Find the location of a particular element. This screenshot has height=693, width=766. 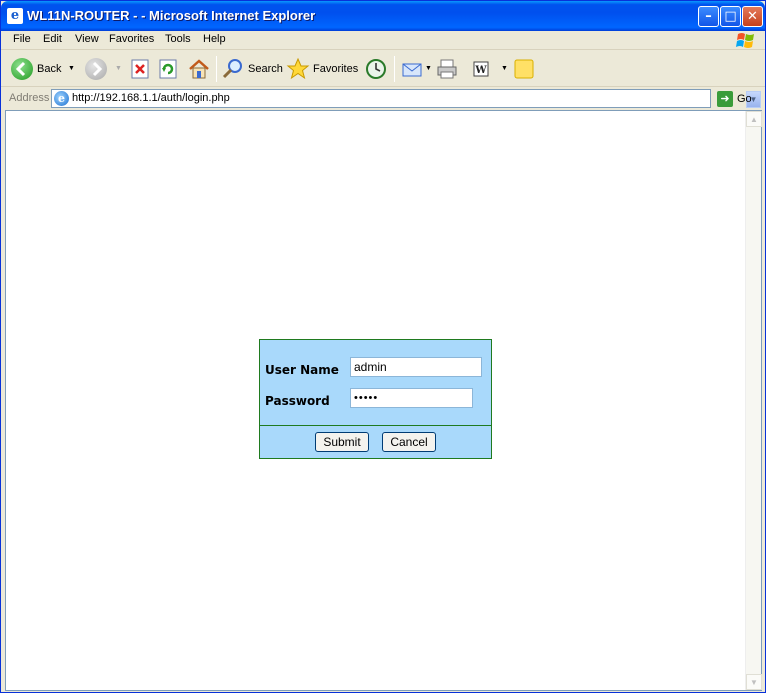

edit-dropdown-icon: ▼ is located at coordinates (504, 68).